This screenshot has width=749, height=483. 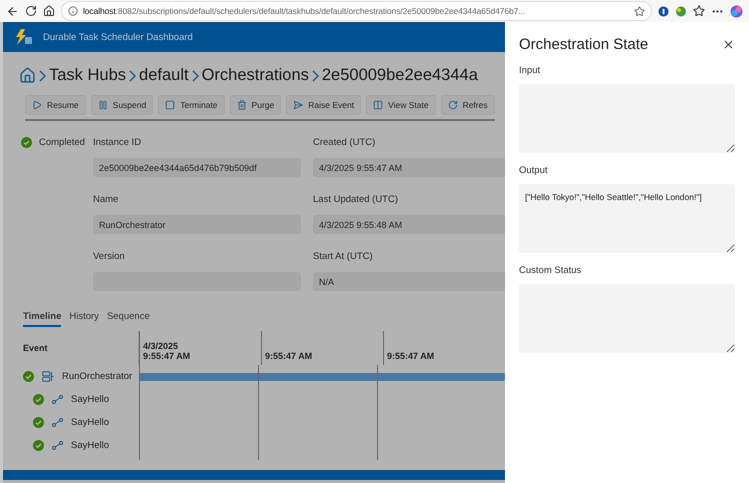 What do you see at coordinates (117, 142) in the screenshot?
I see `field-label: Instance ID` at bounding box center [117, 142].